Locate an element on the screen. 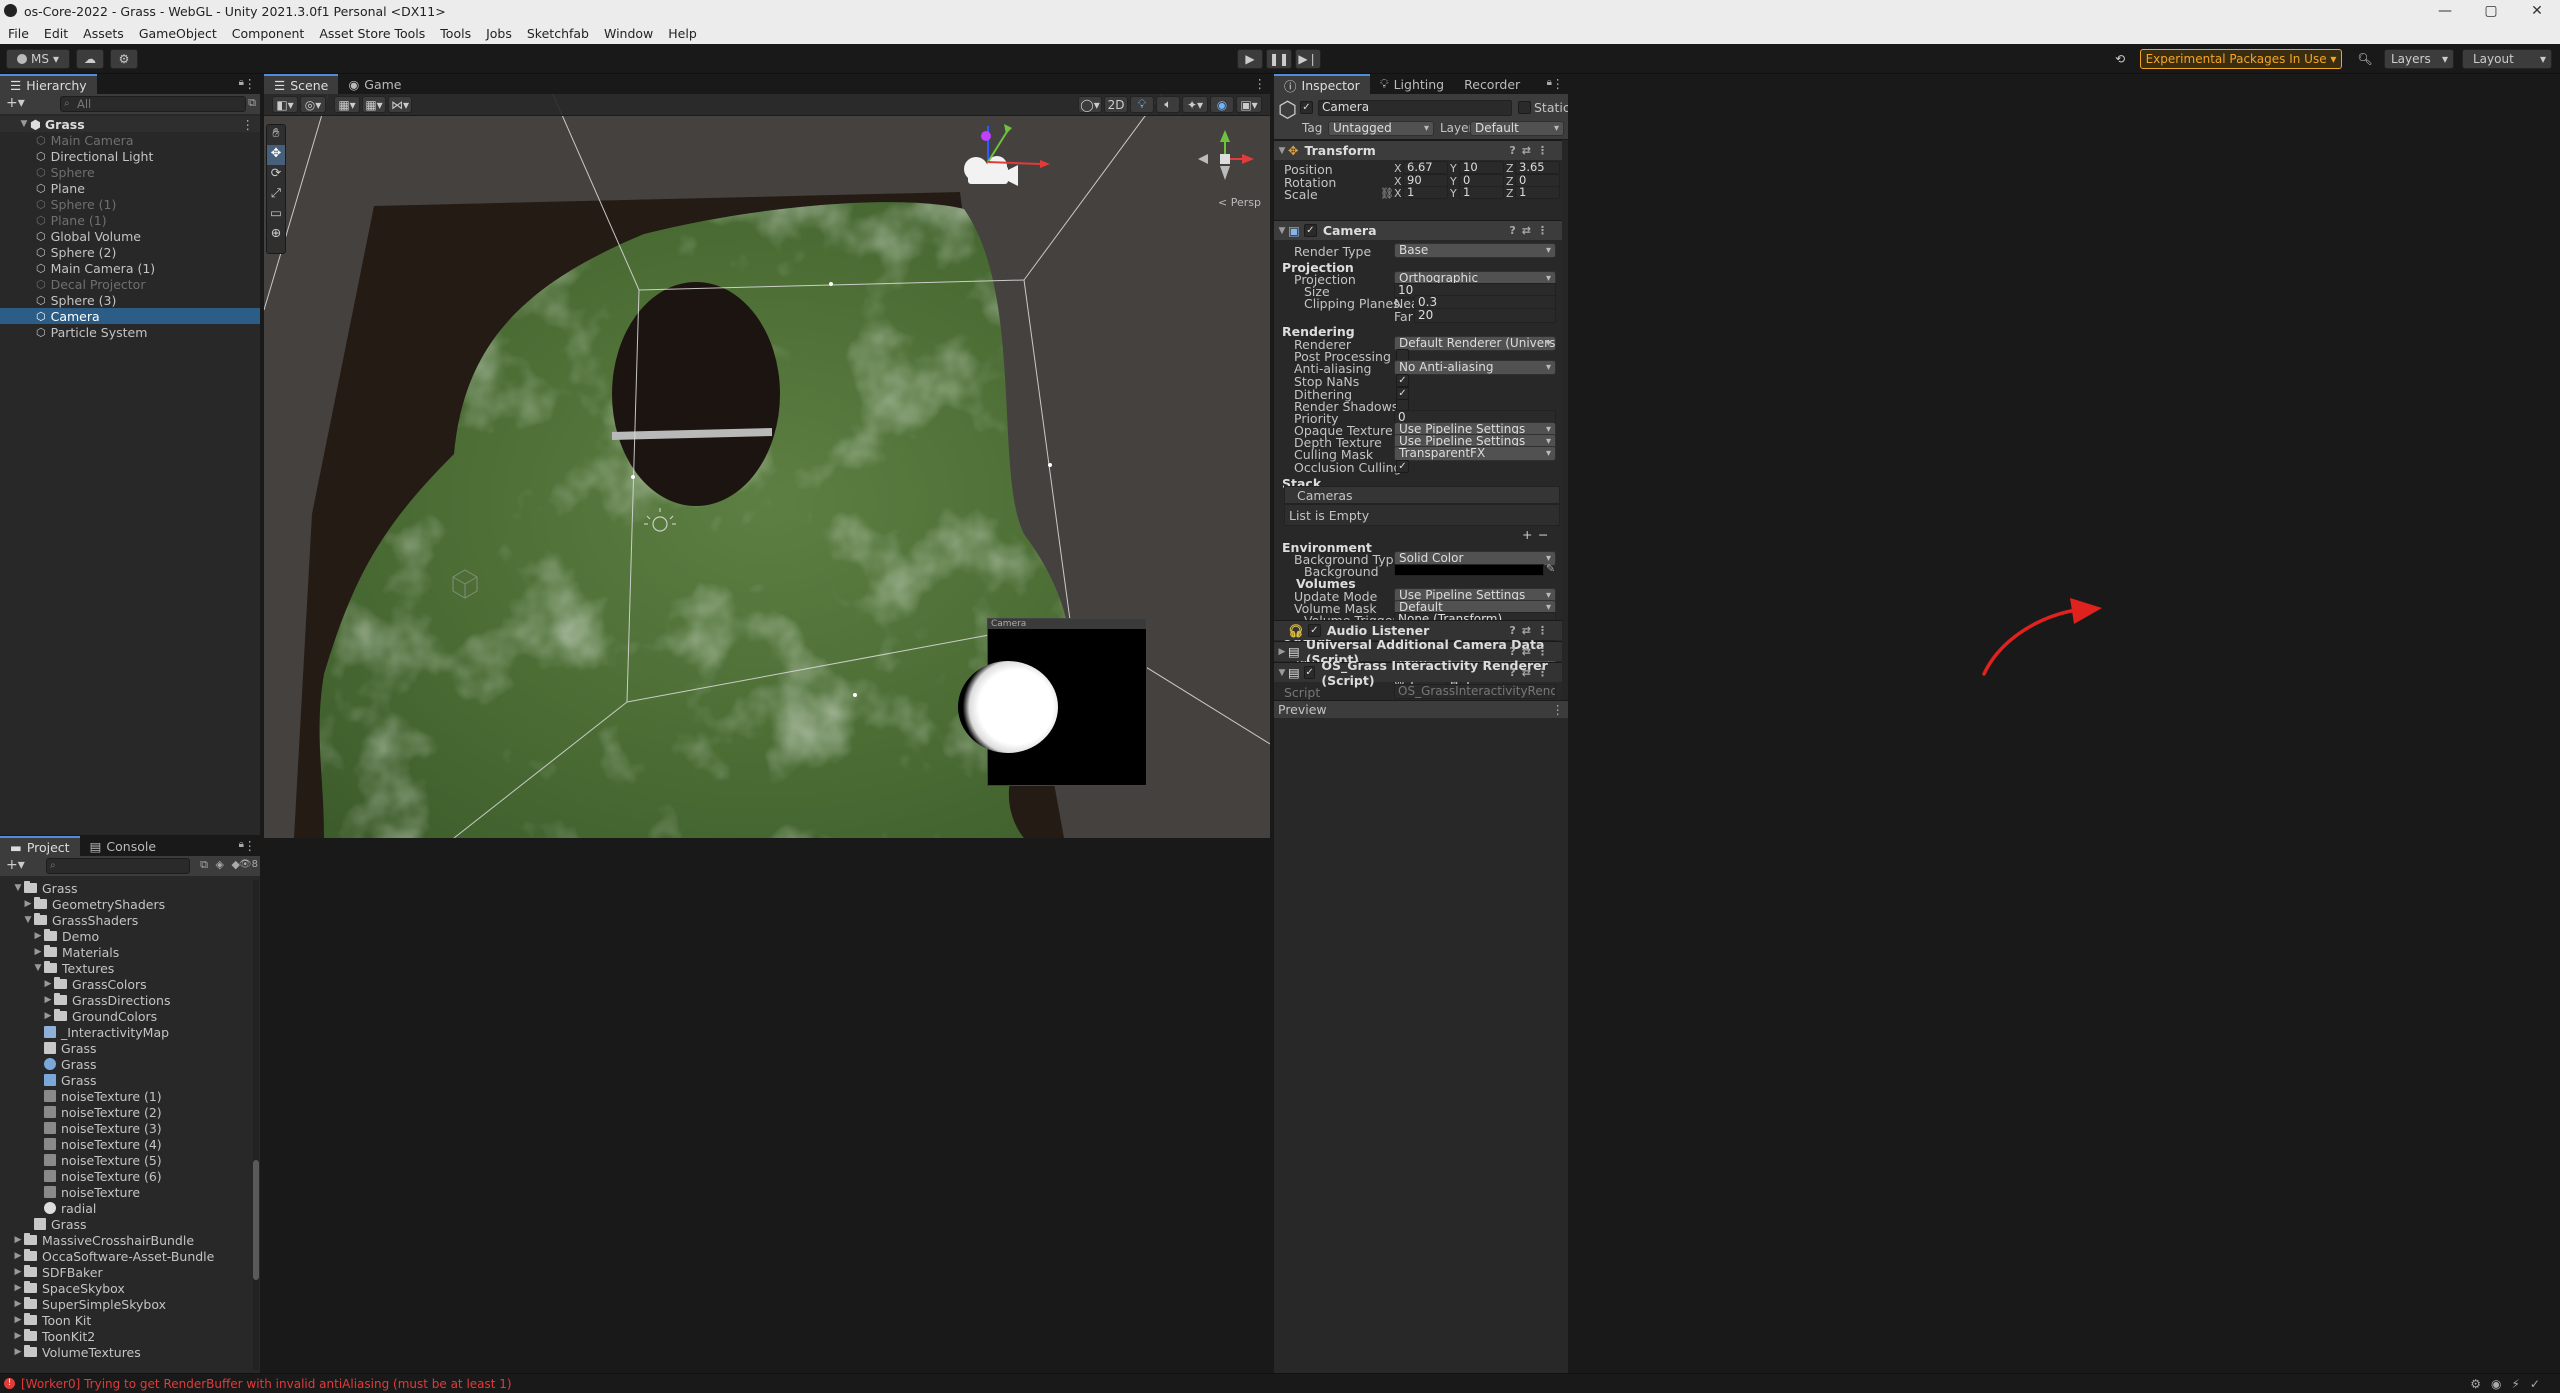 The image size is (2560, 1393). preview-bar: Preview ⋮ is located at coordinates (1421, 709).